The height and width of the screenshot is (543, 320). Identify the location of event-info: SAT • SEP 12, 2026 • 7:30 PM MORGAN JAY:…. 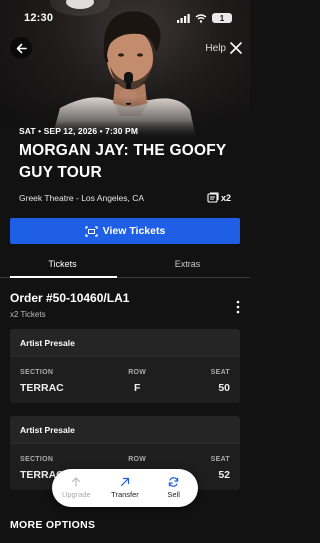
(125, 161).